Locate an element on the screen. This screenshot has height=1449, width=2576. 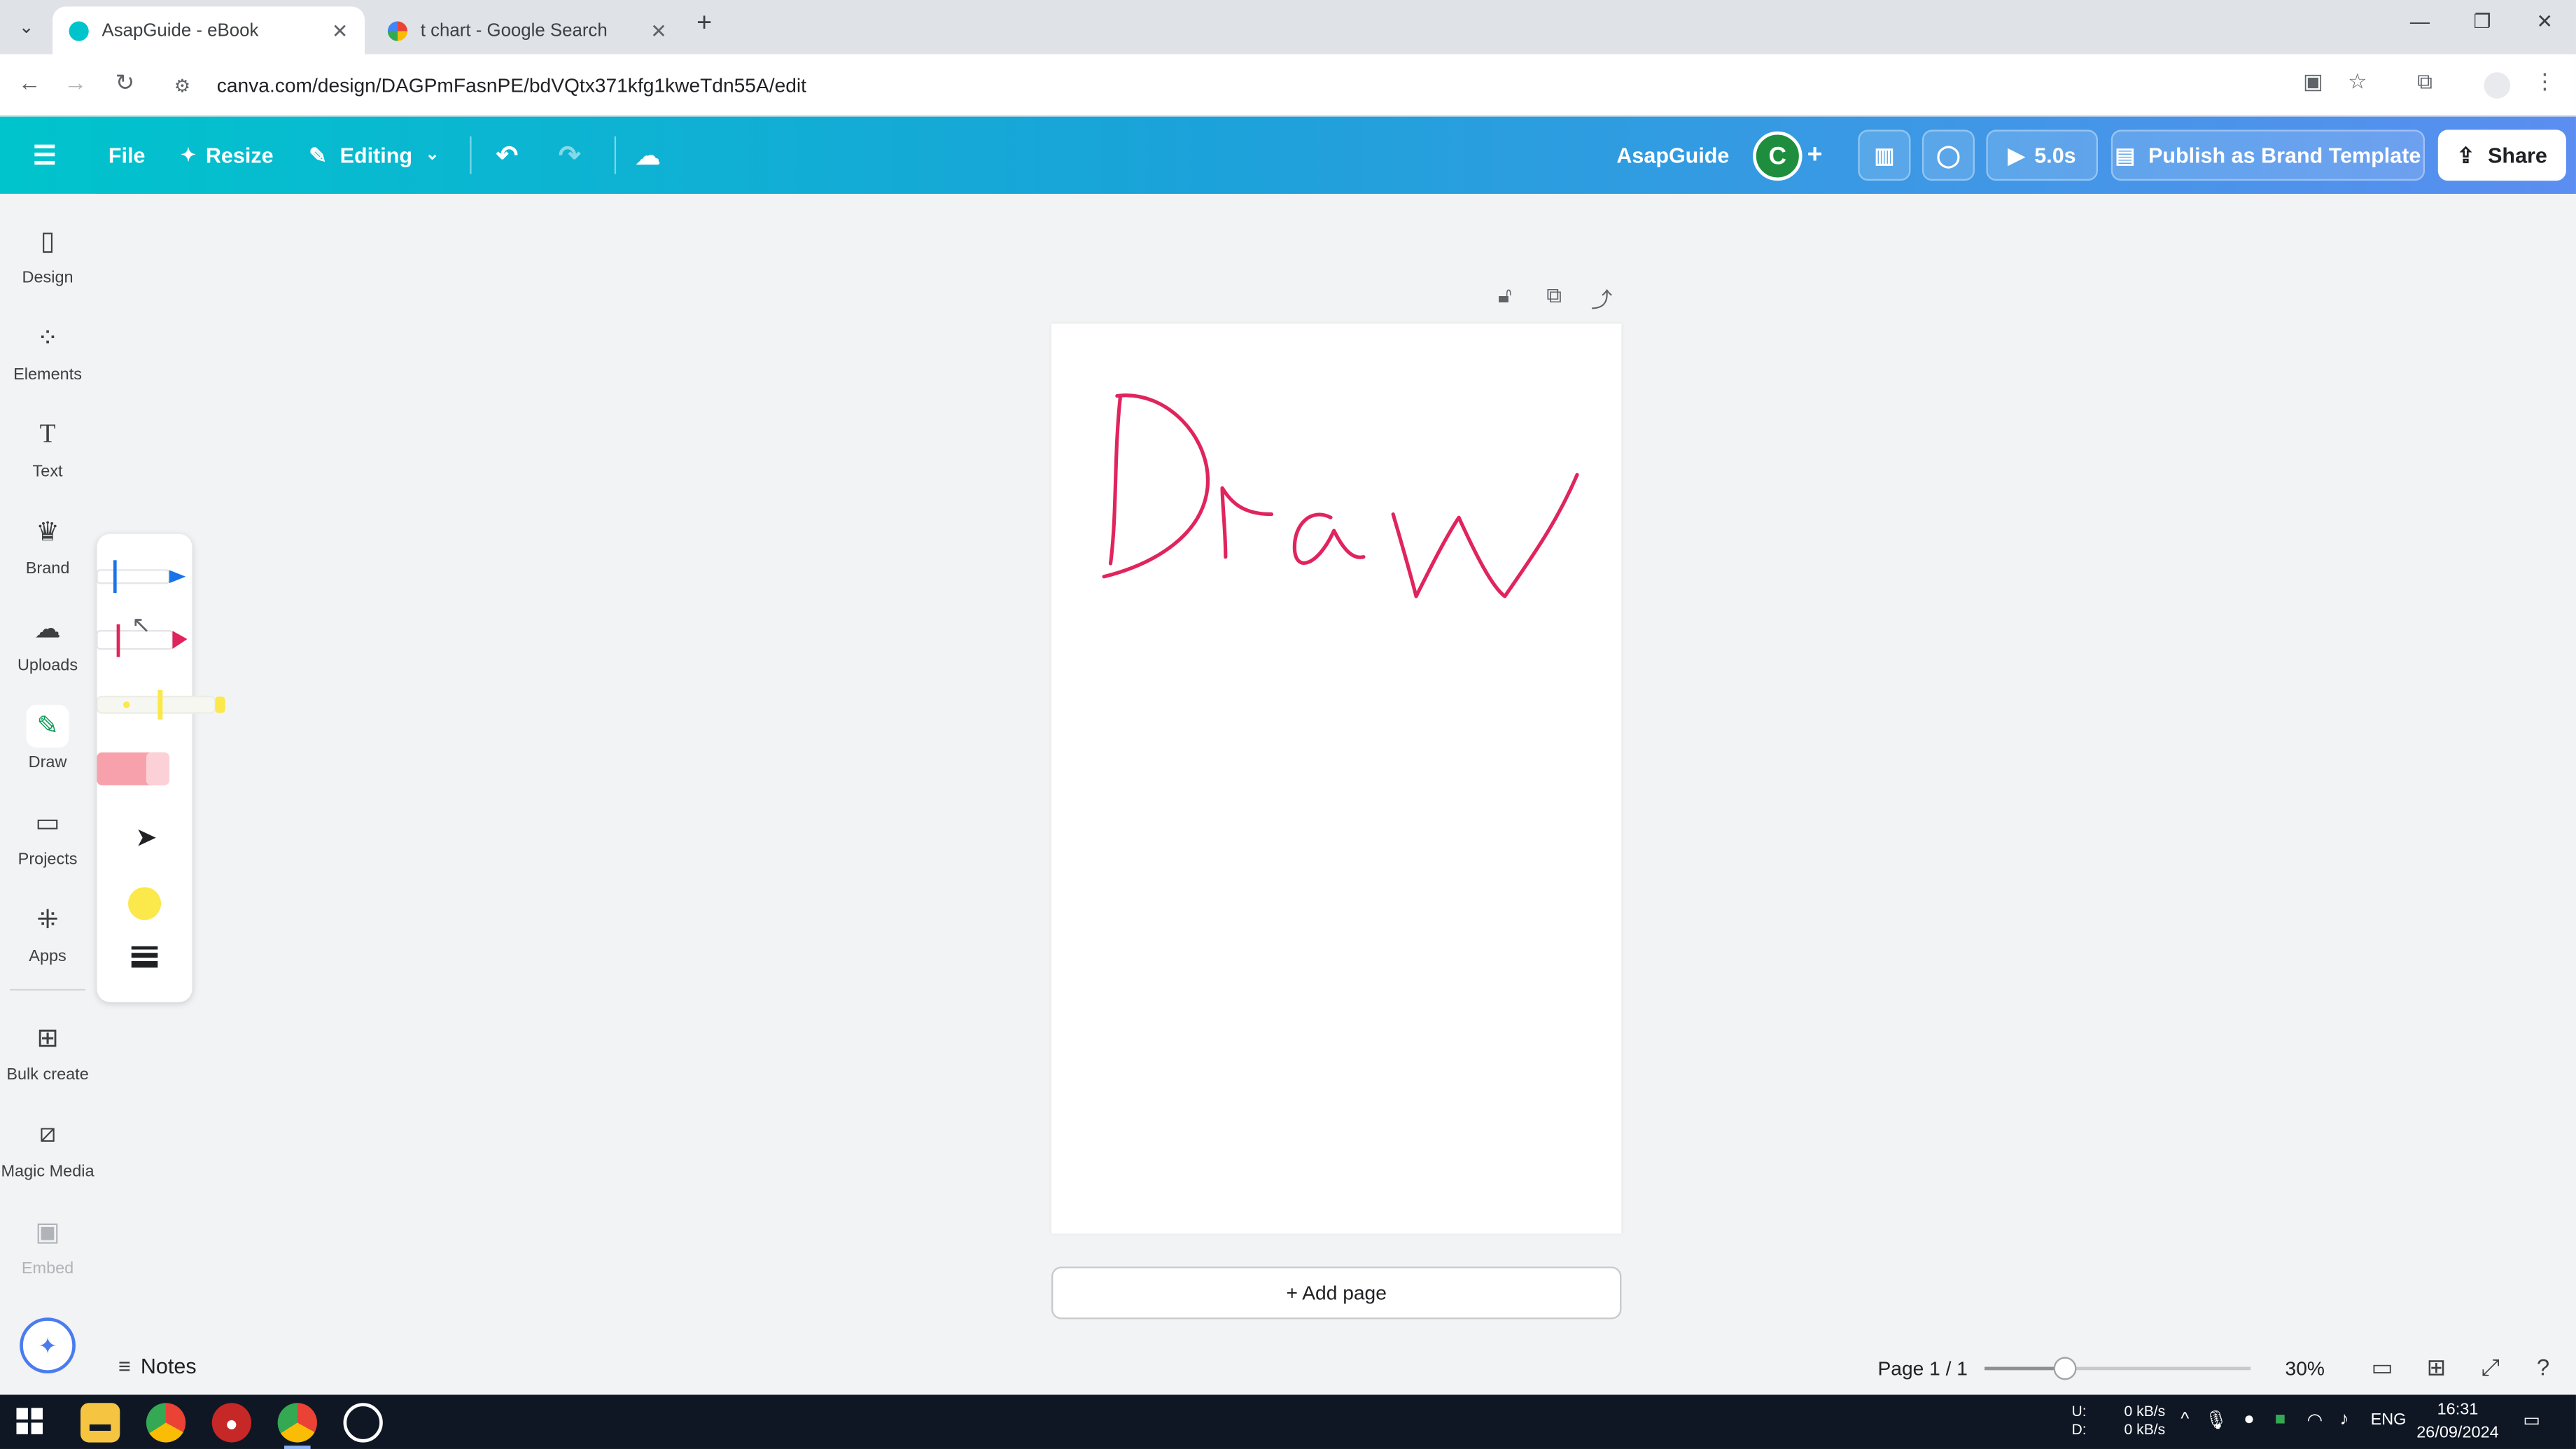
editing-label: Editing is located at coordinates (376, 155).